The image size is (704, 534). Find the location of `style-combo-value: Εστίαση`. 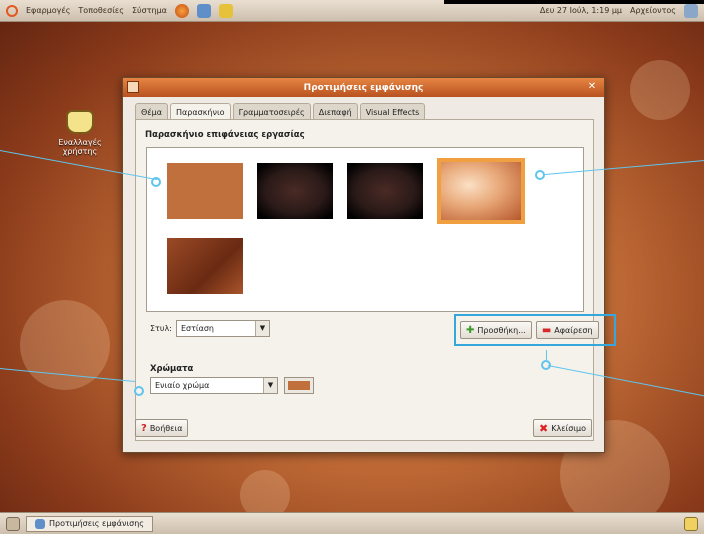

style-combo-value: Εστίαση is located at coordinates (197, 328).